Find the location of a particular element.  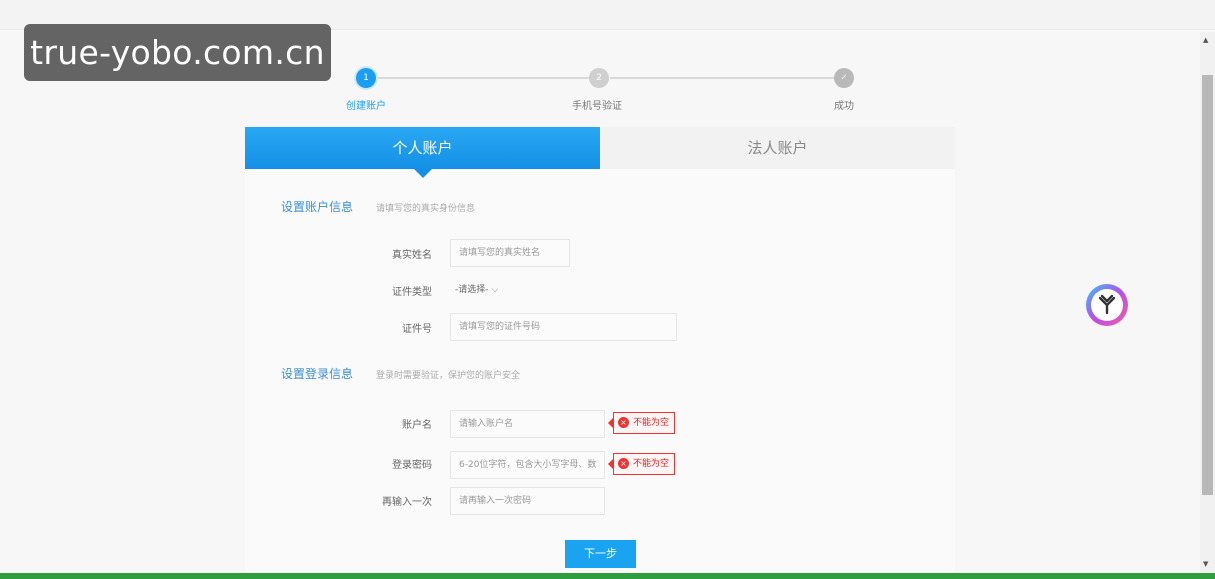

login-section-hint: 登录时需要验证，保护您的账户安全 is located at coordinates (448, 376).